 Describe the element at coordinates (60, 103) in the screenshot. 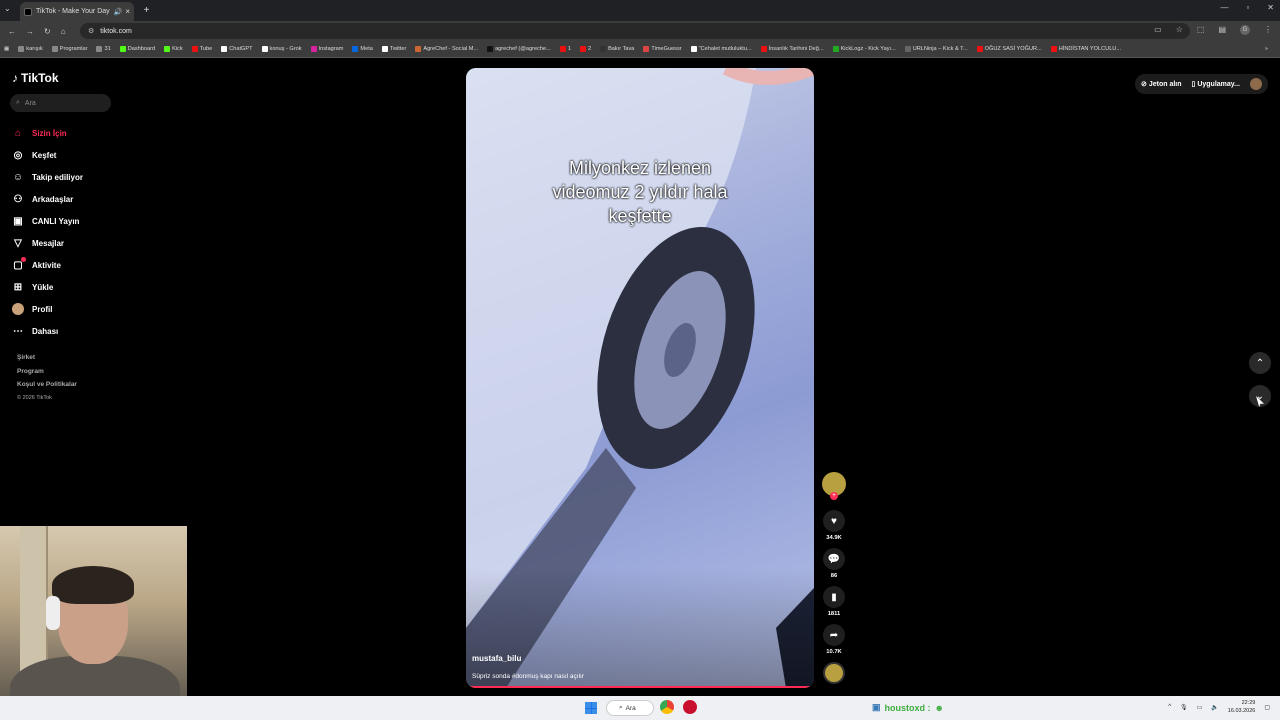

I see `search-input: ⌕ Ara` at that location.